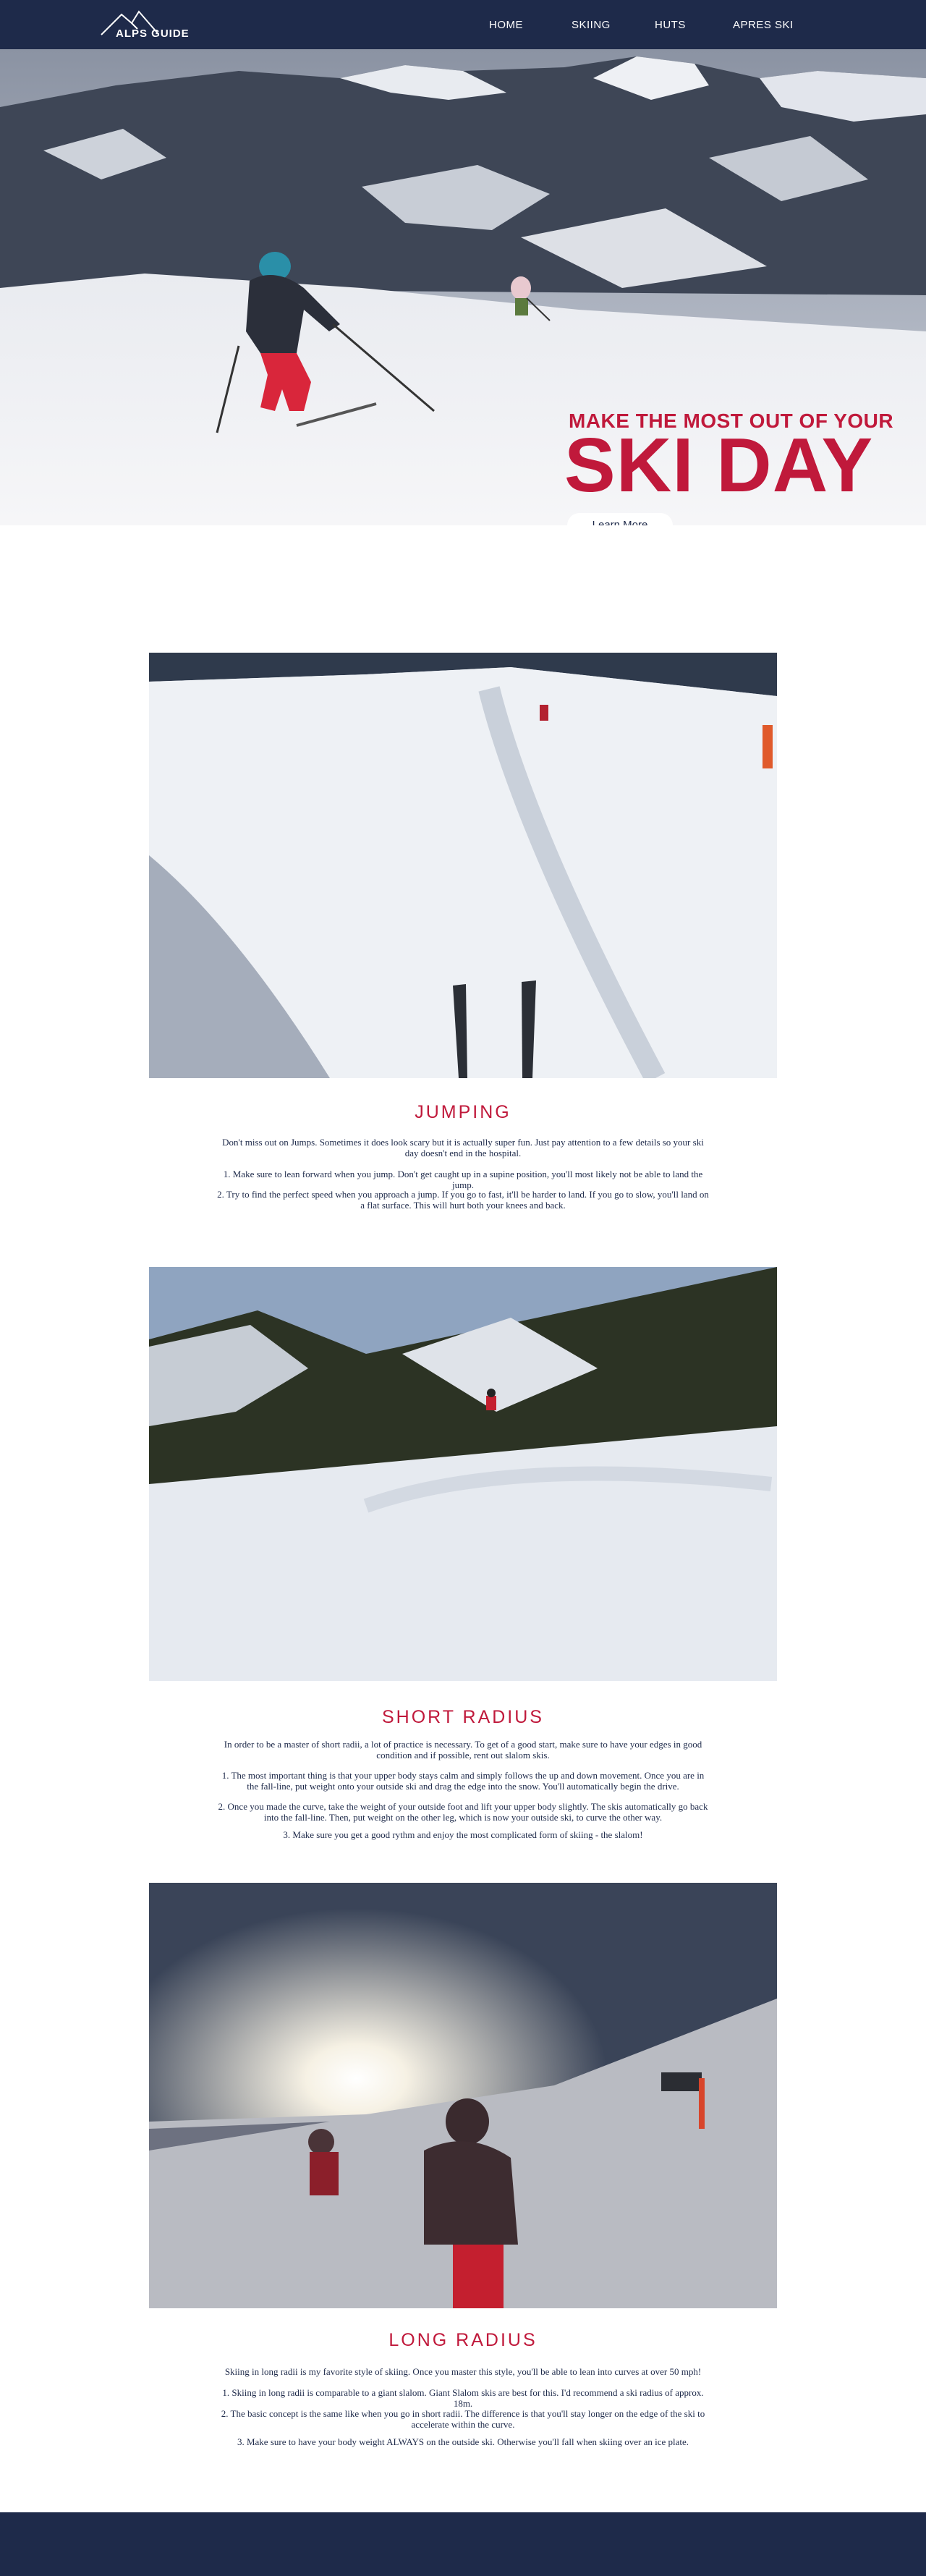 The image size is (926, 2576). Describe the element at coordinates (506, 25) in the screenshot. I see `nav-home: HOME` at that location.